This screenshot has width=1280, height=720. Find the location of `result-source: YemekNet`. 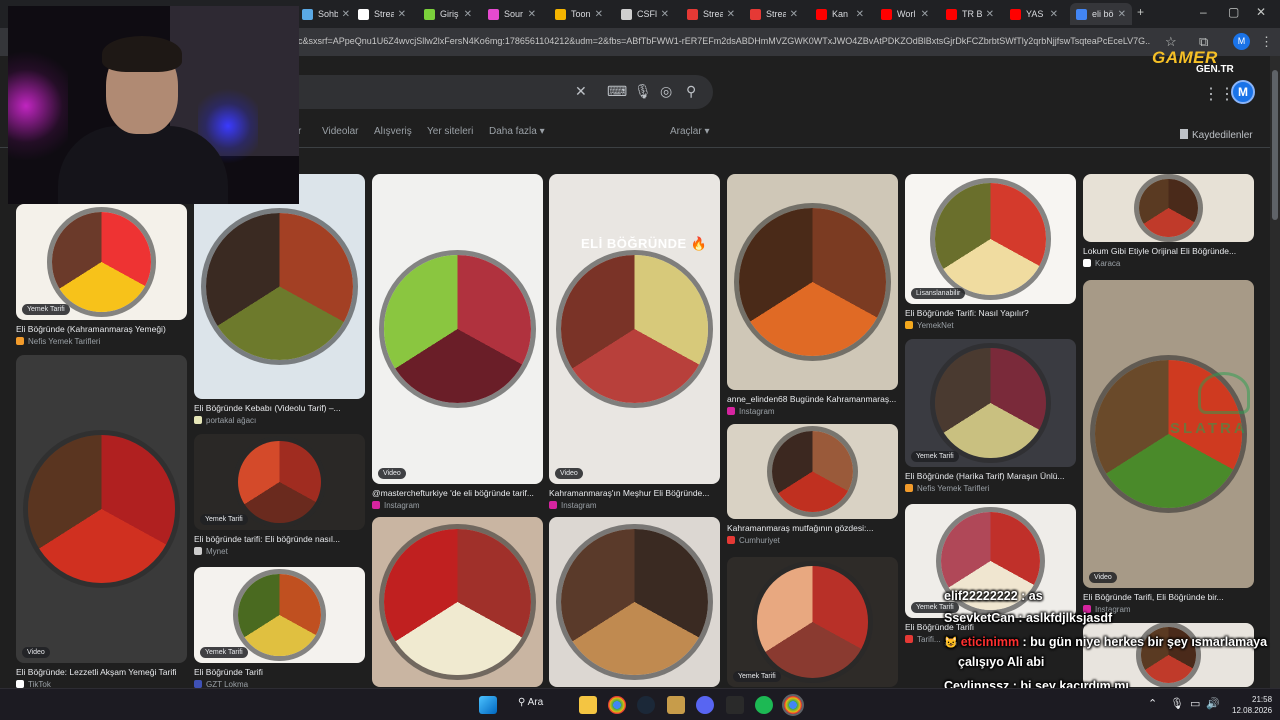

result-source: YemekNet is located at coordinates (929, 325).